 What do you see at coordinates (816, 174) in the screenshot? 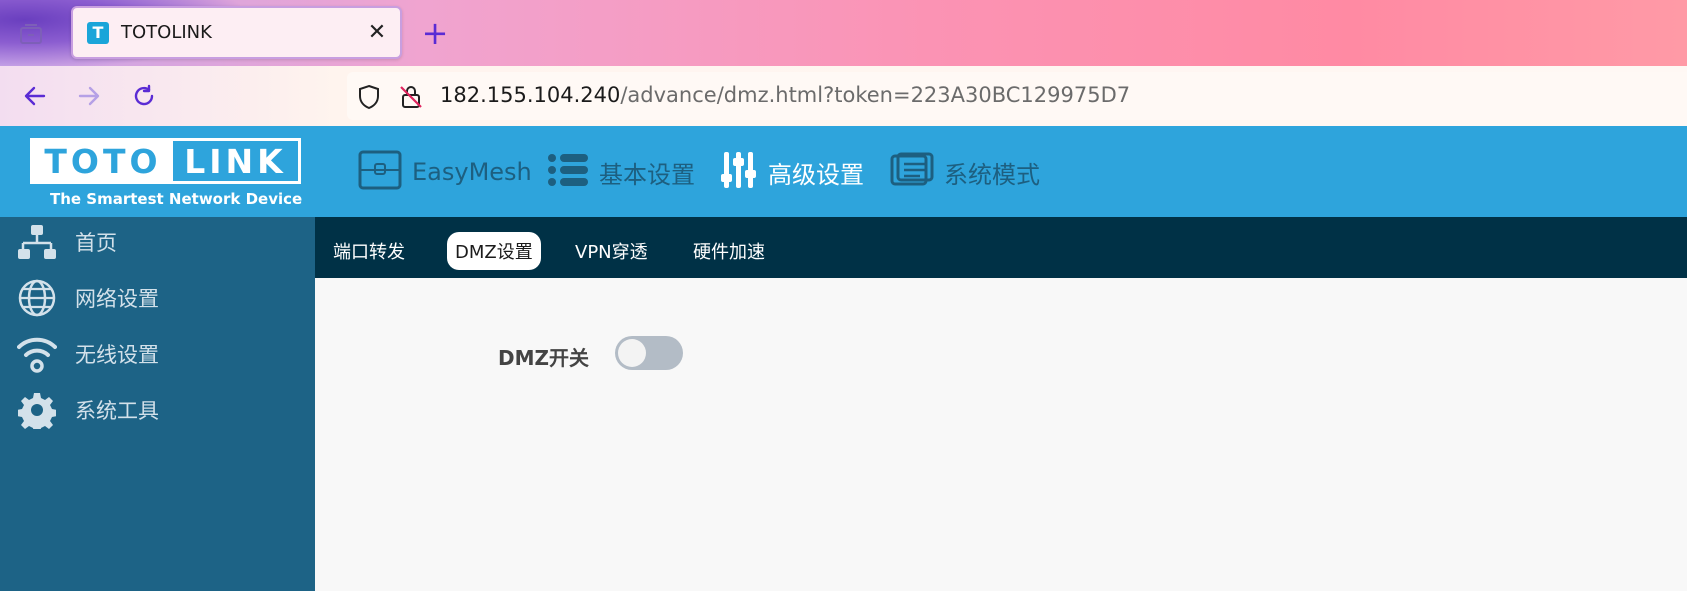
I see `topnav-label: 高级设置` at bounding box center [816, 174].